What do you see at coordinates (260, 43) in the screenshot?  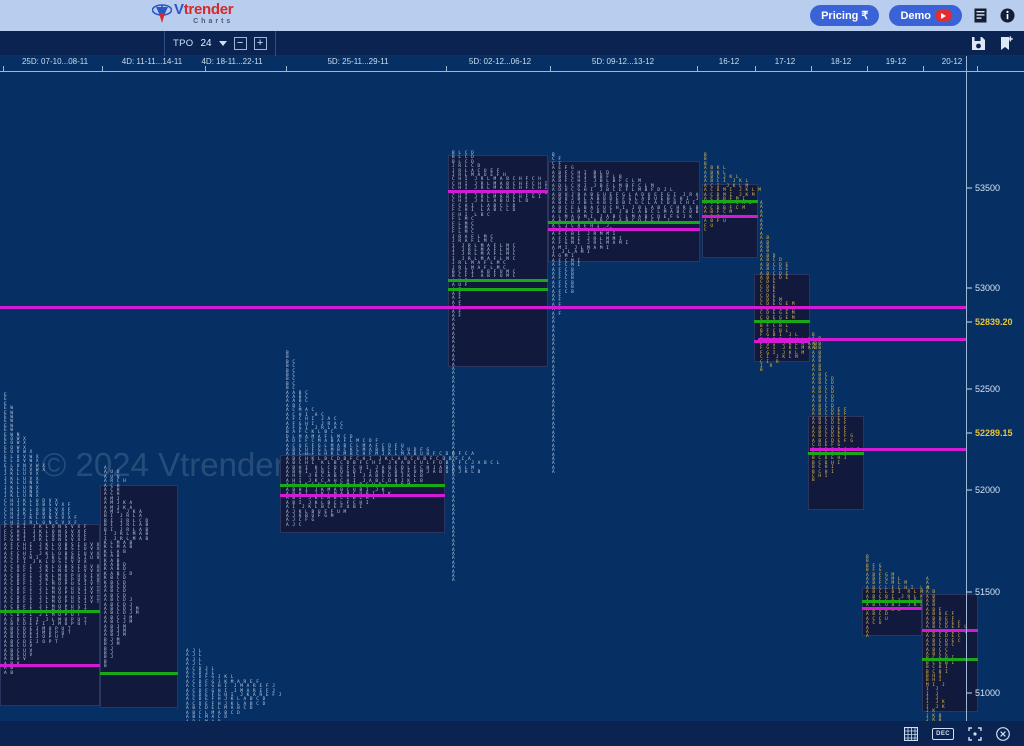 I see `tpo-increase-button: +` at bounding box center [260, 43].